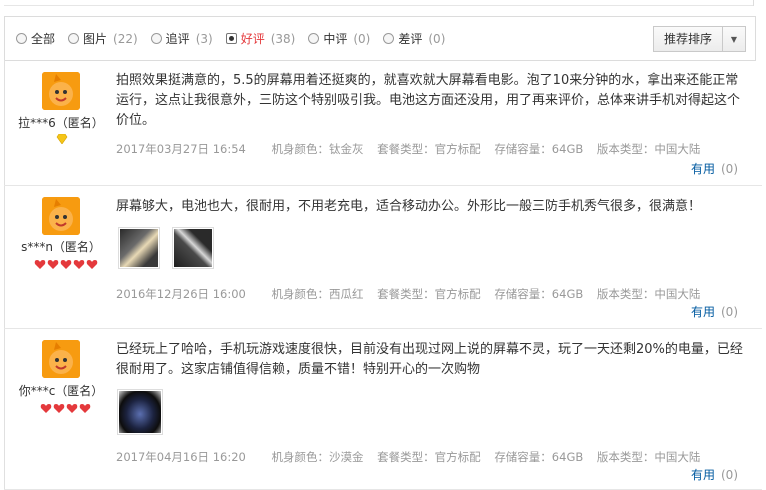 The height and width of the screenshot is (490, 766). I want to click on left-border, so click(4, 275).